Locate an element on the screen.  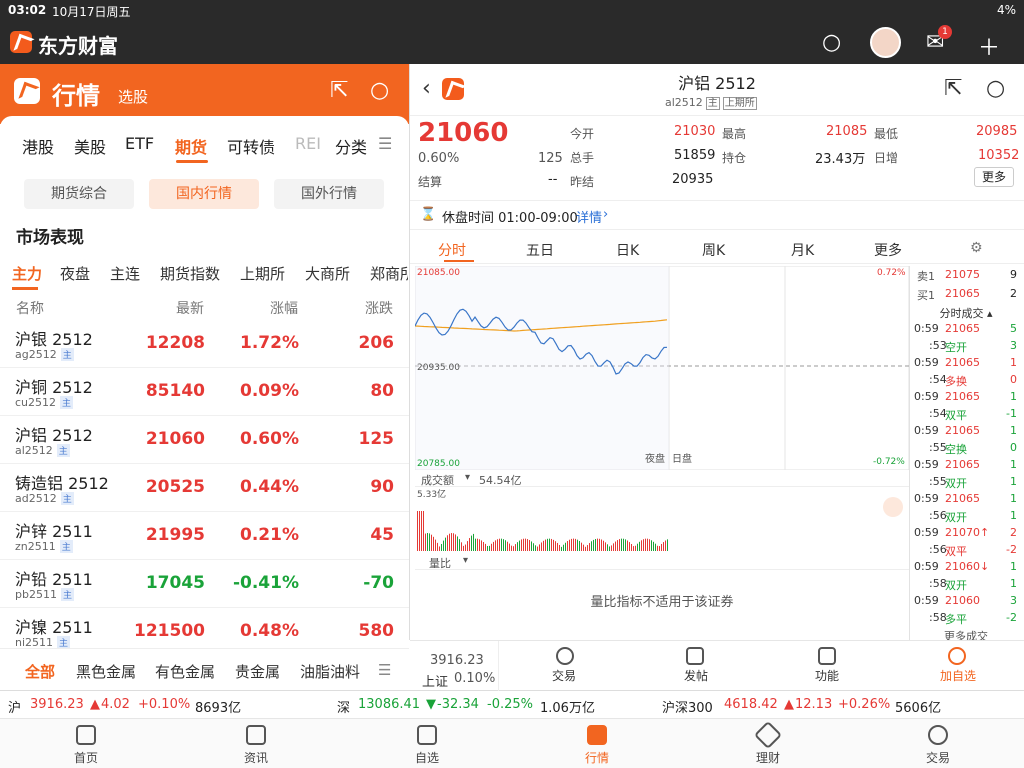
subtab-main: 主力 is located at coordinates (27, 273).